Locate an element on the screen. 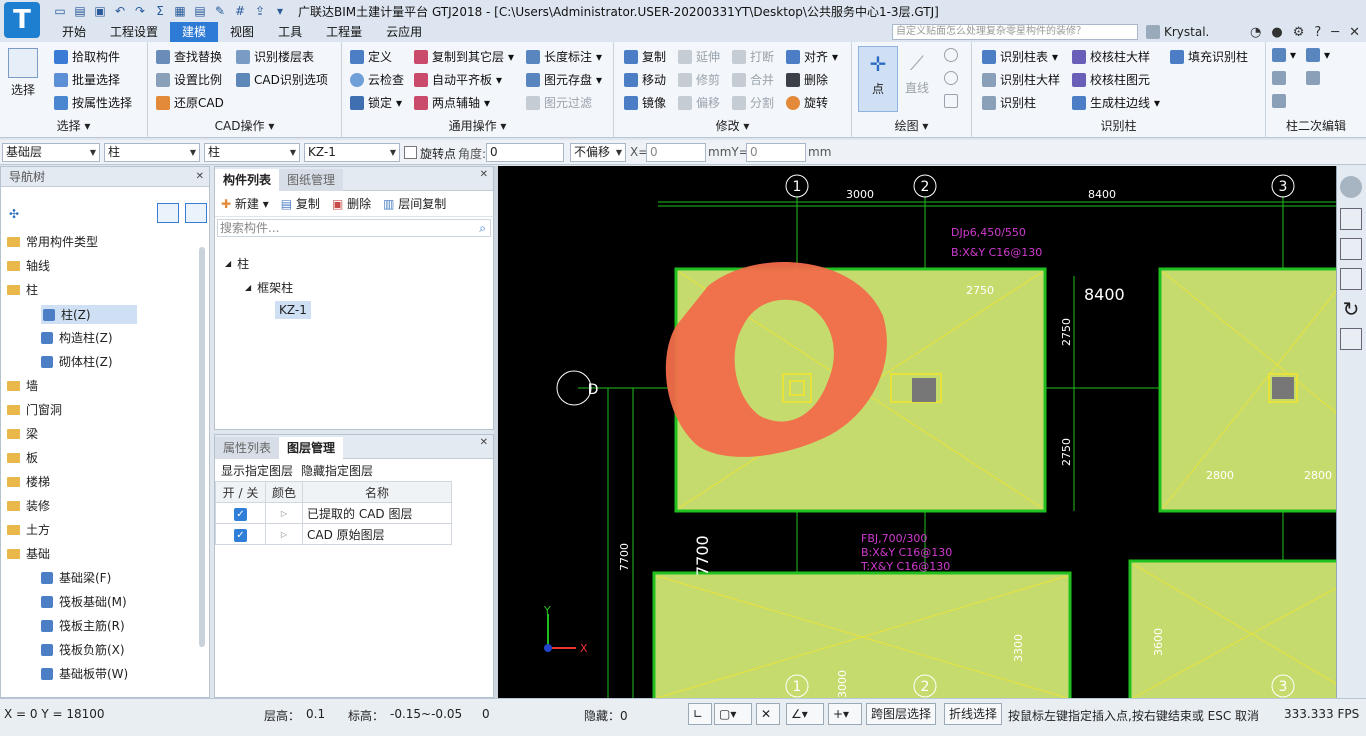 The height and width of the screenshot is (736, 1366). tab-project-settings: 工程设置 is located at coordinates (134, 32).